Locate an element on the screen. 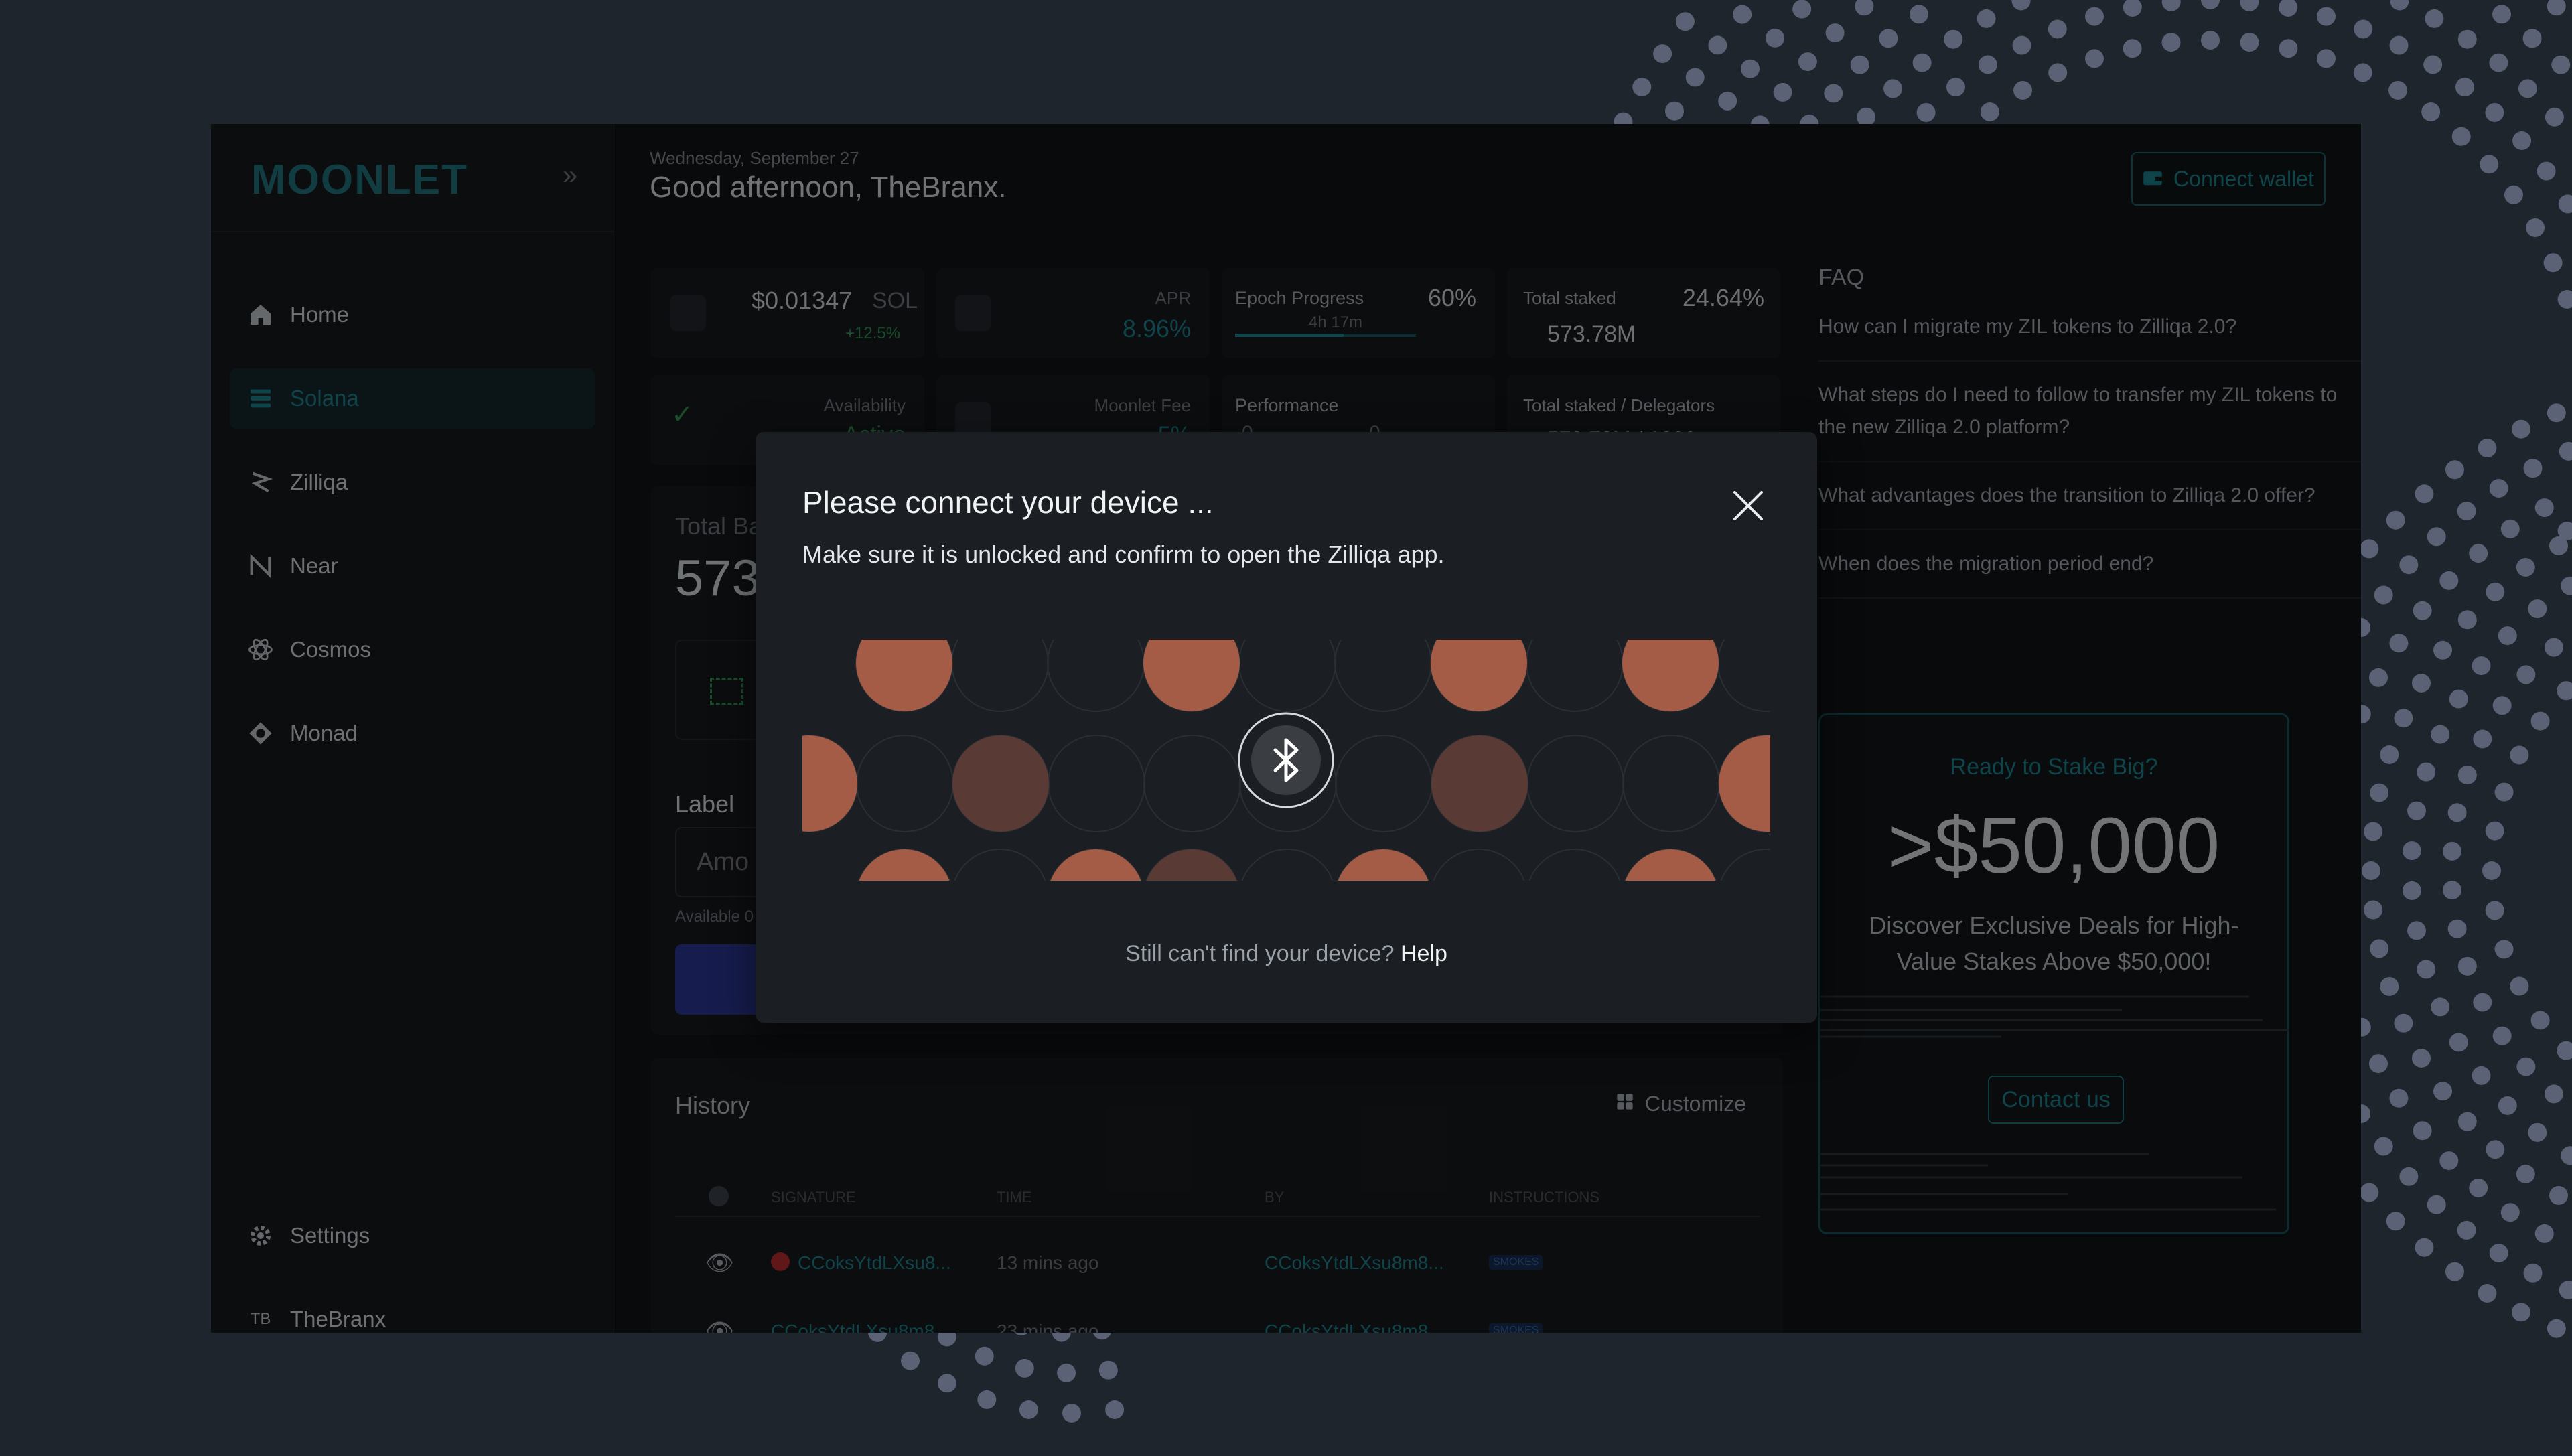 The image size is (2572, 1456). close-icon is located at coordinates (1748, 506).